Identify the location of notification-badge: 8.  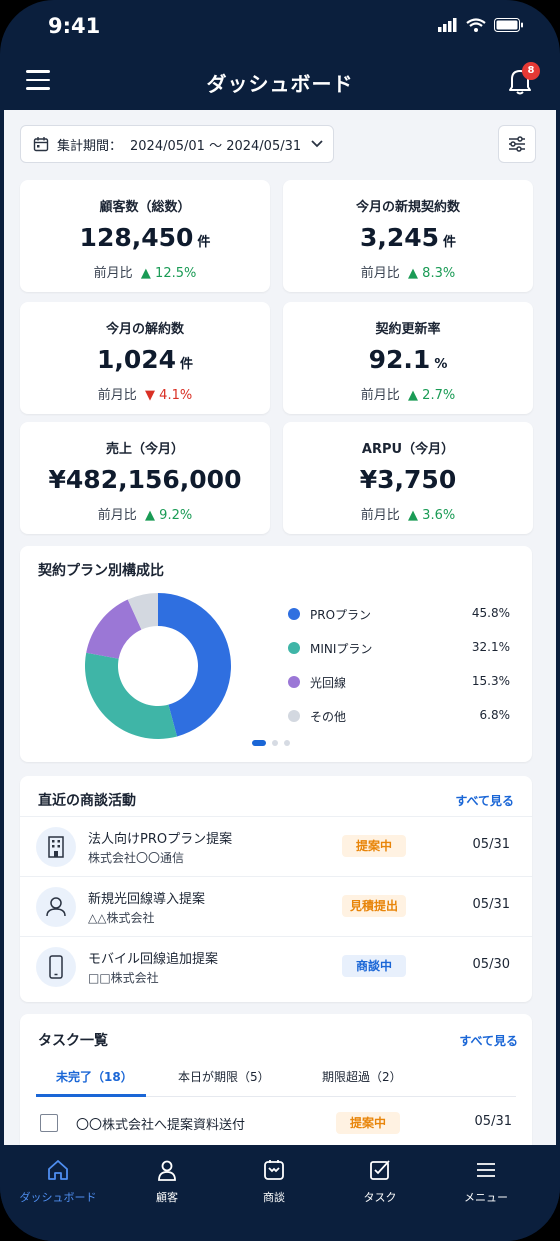
(531, 71).